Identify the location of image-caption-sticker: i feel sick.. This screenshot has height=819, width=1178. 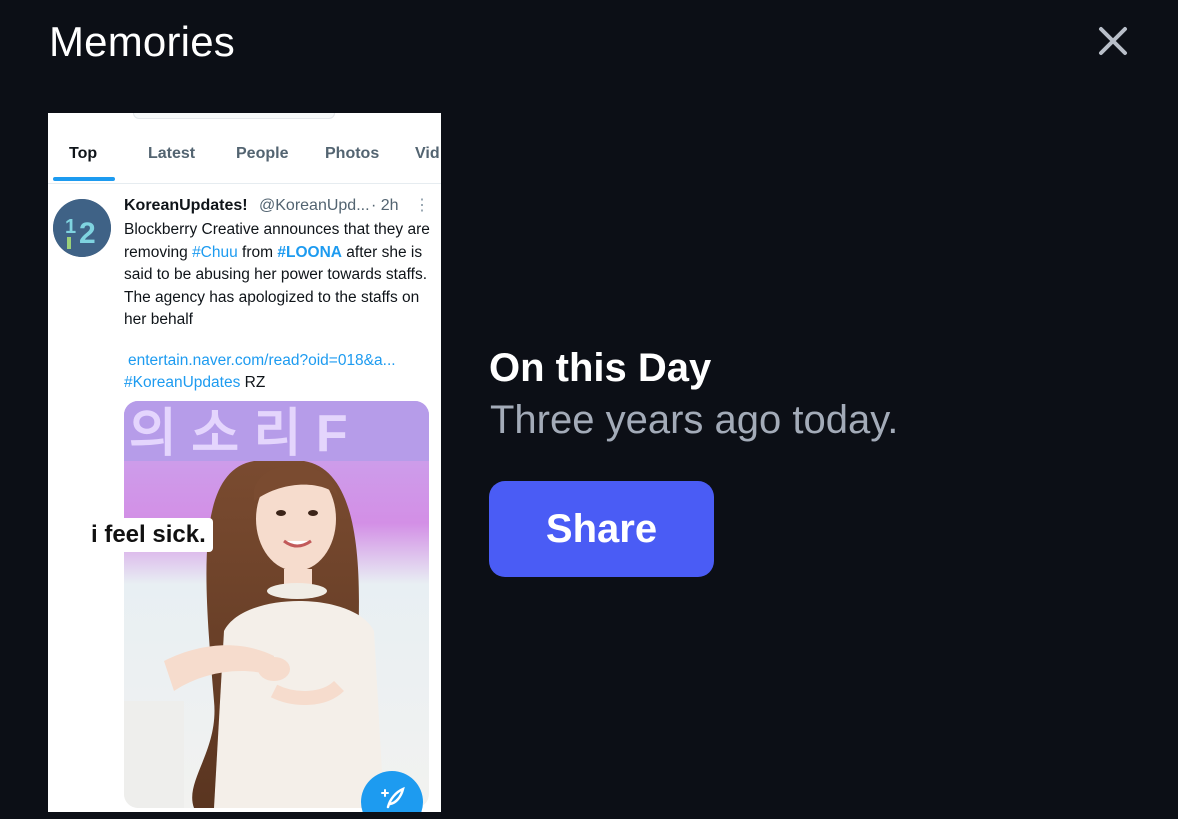
(148, 535).